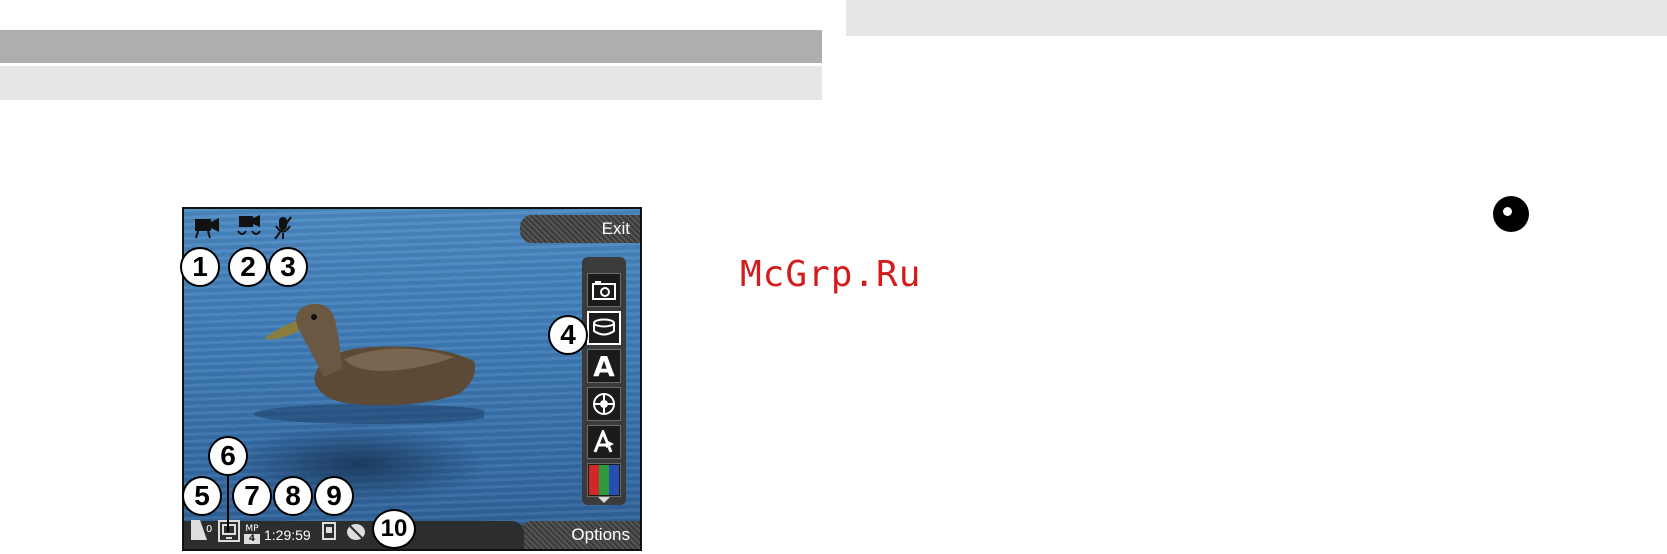 This screenshot has width=1667, height=554. I want to click on right-column-header-bar, so click(1256, 18).